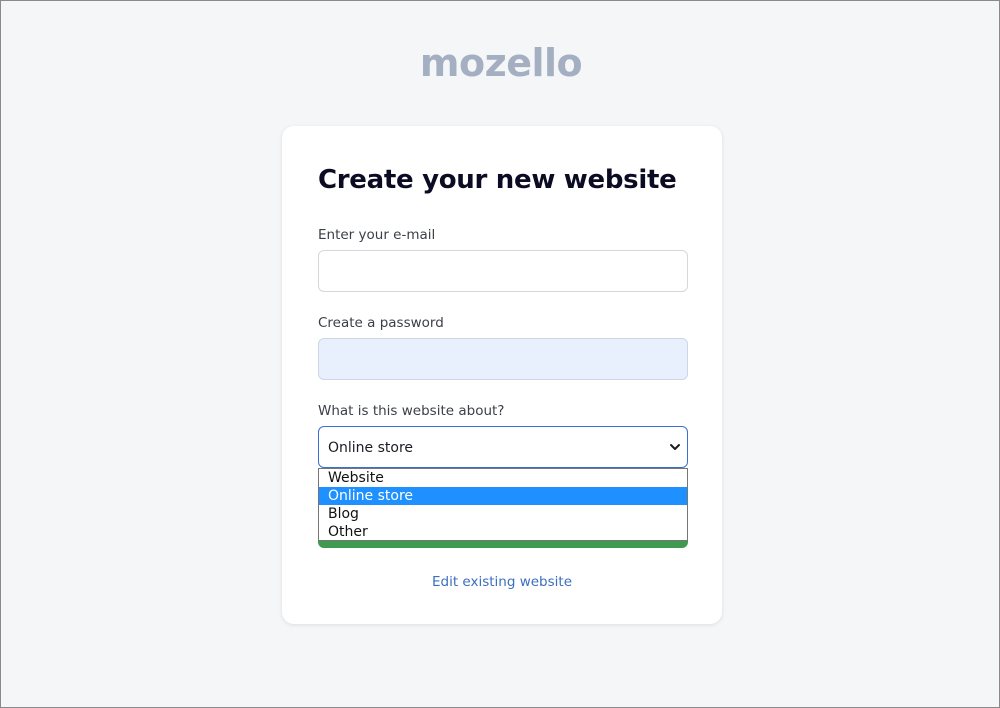 This screenshot has height=708, width=1000. Describe the element at coordinates (503, 447) in the screenshot. I see `site-type-select: Online store` at that location.